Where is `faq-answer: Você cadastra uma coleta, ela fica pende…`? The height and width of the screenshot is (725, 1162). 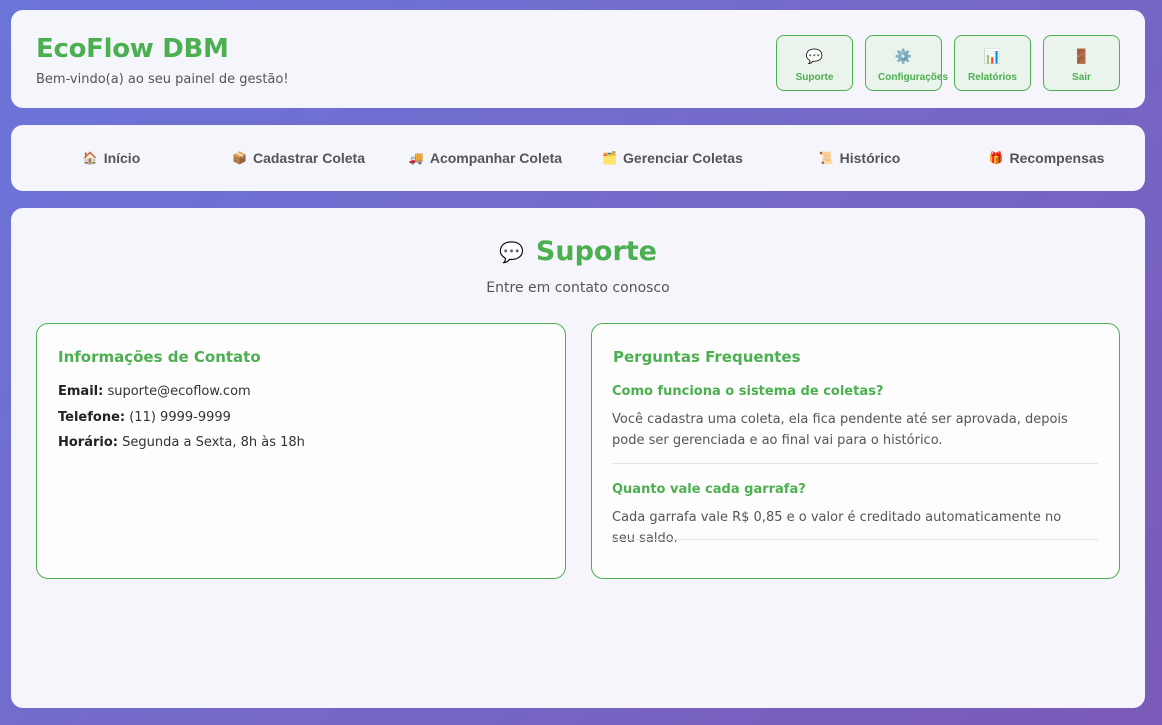 faq-answer: Você cadastra uma coleta, ela fica pende… is located at coordinates (840, 430).